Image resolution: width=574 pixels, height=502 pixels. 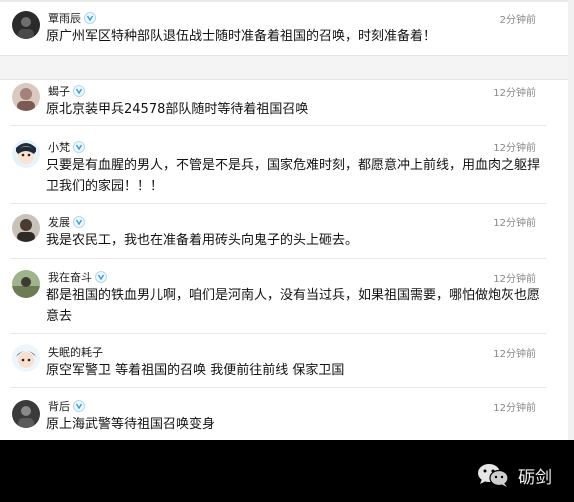 I want to click on username-text: 背后, so click(x=59, y=406).